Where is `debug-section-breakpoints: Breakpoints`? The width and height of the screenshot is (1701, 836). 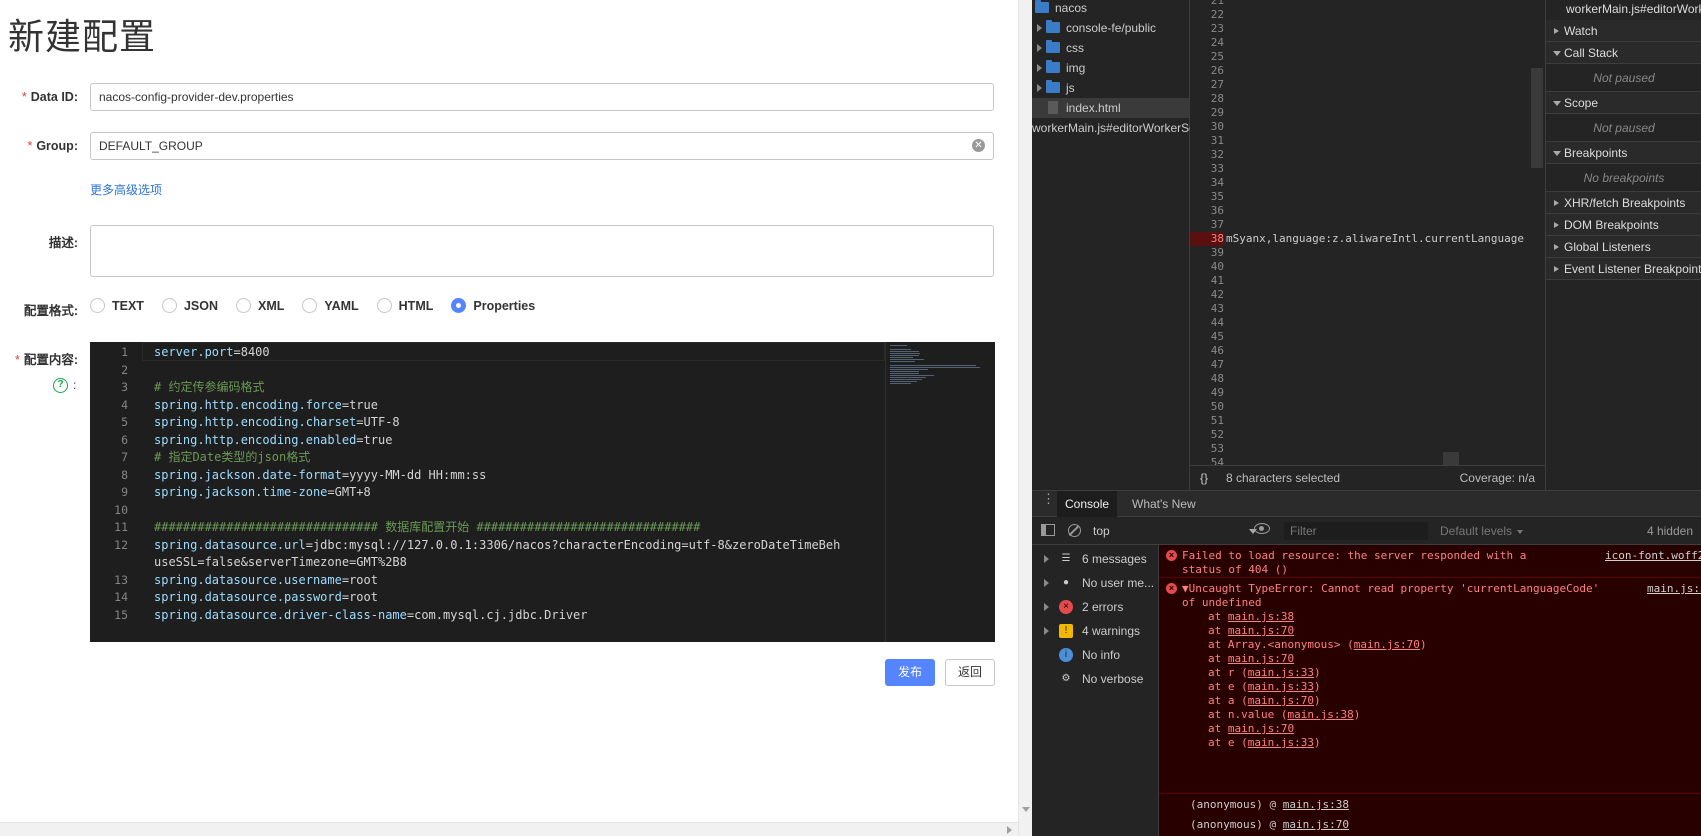
debug-section-breakpoints: Breakpoints is located at coordinates (1623, 153).